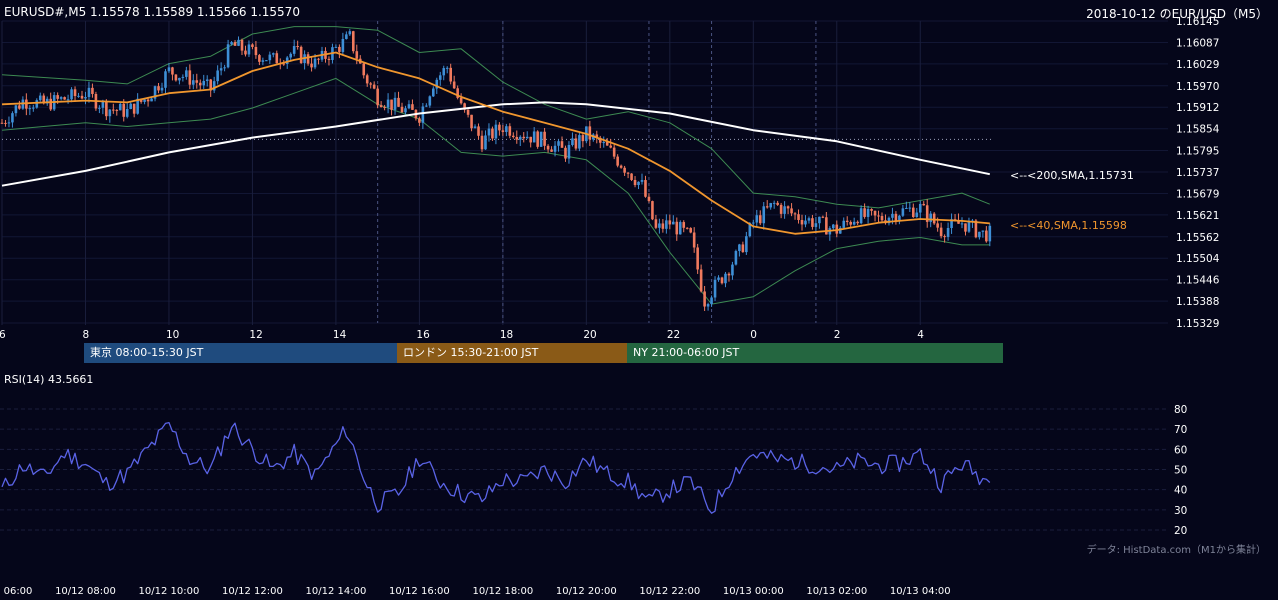 The image size is (1278, 600). What do you see at coordinates (1197, 216) in the screenshot?
I see `price-tick-label: 1.15621` at bounding box center [1197, 216].